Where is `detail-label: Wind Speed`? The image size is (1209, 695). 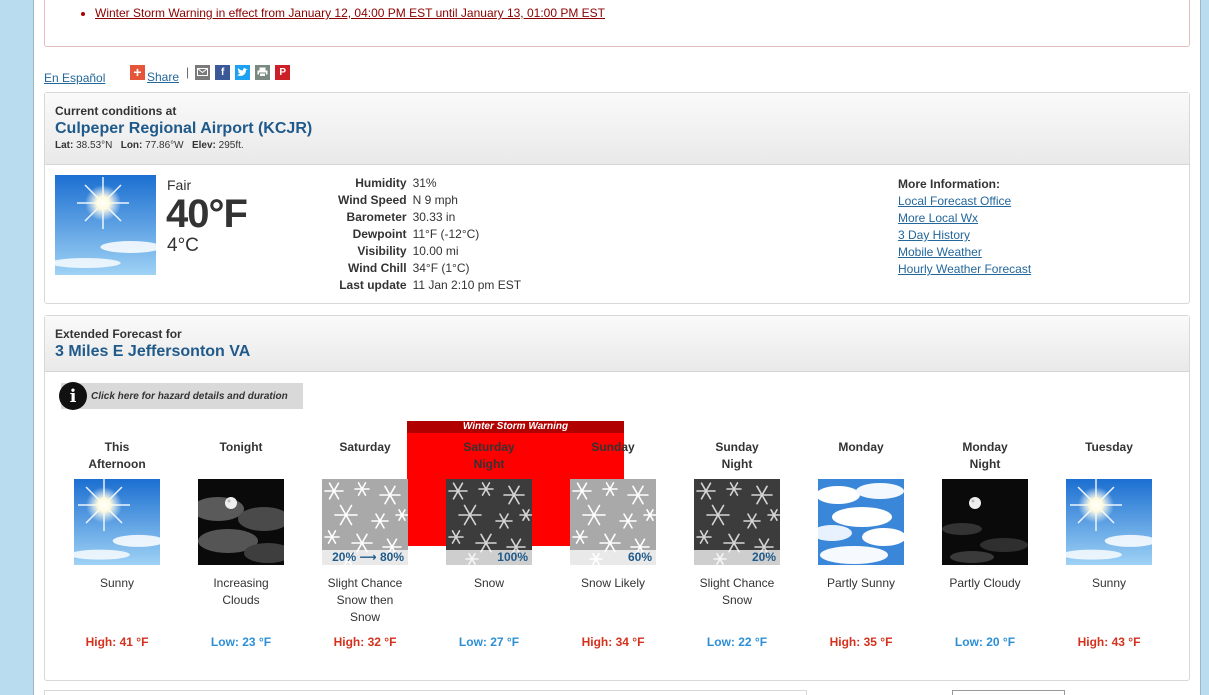
detail-label: Wind Speed is located at coordinates (372, 200).